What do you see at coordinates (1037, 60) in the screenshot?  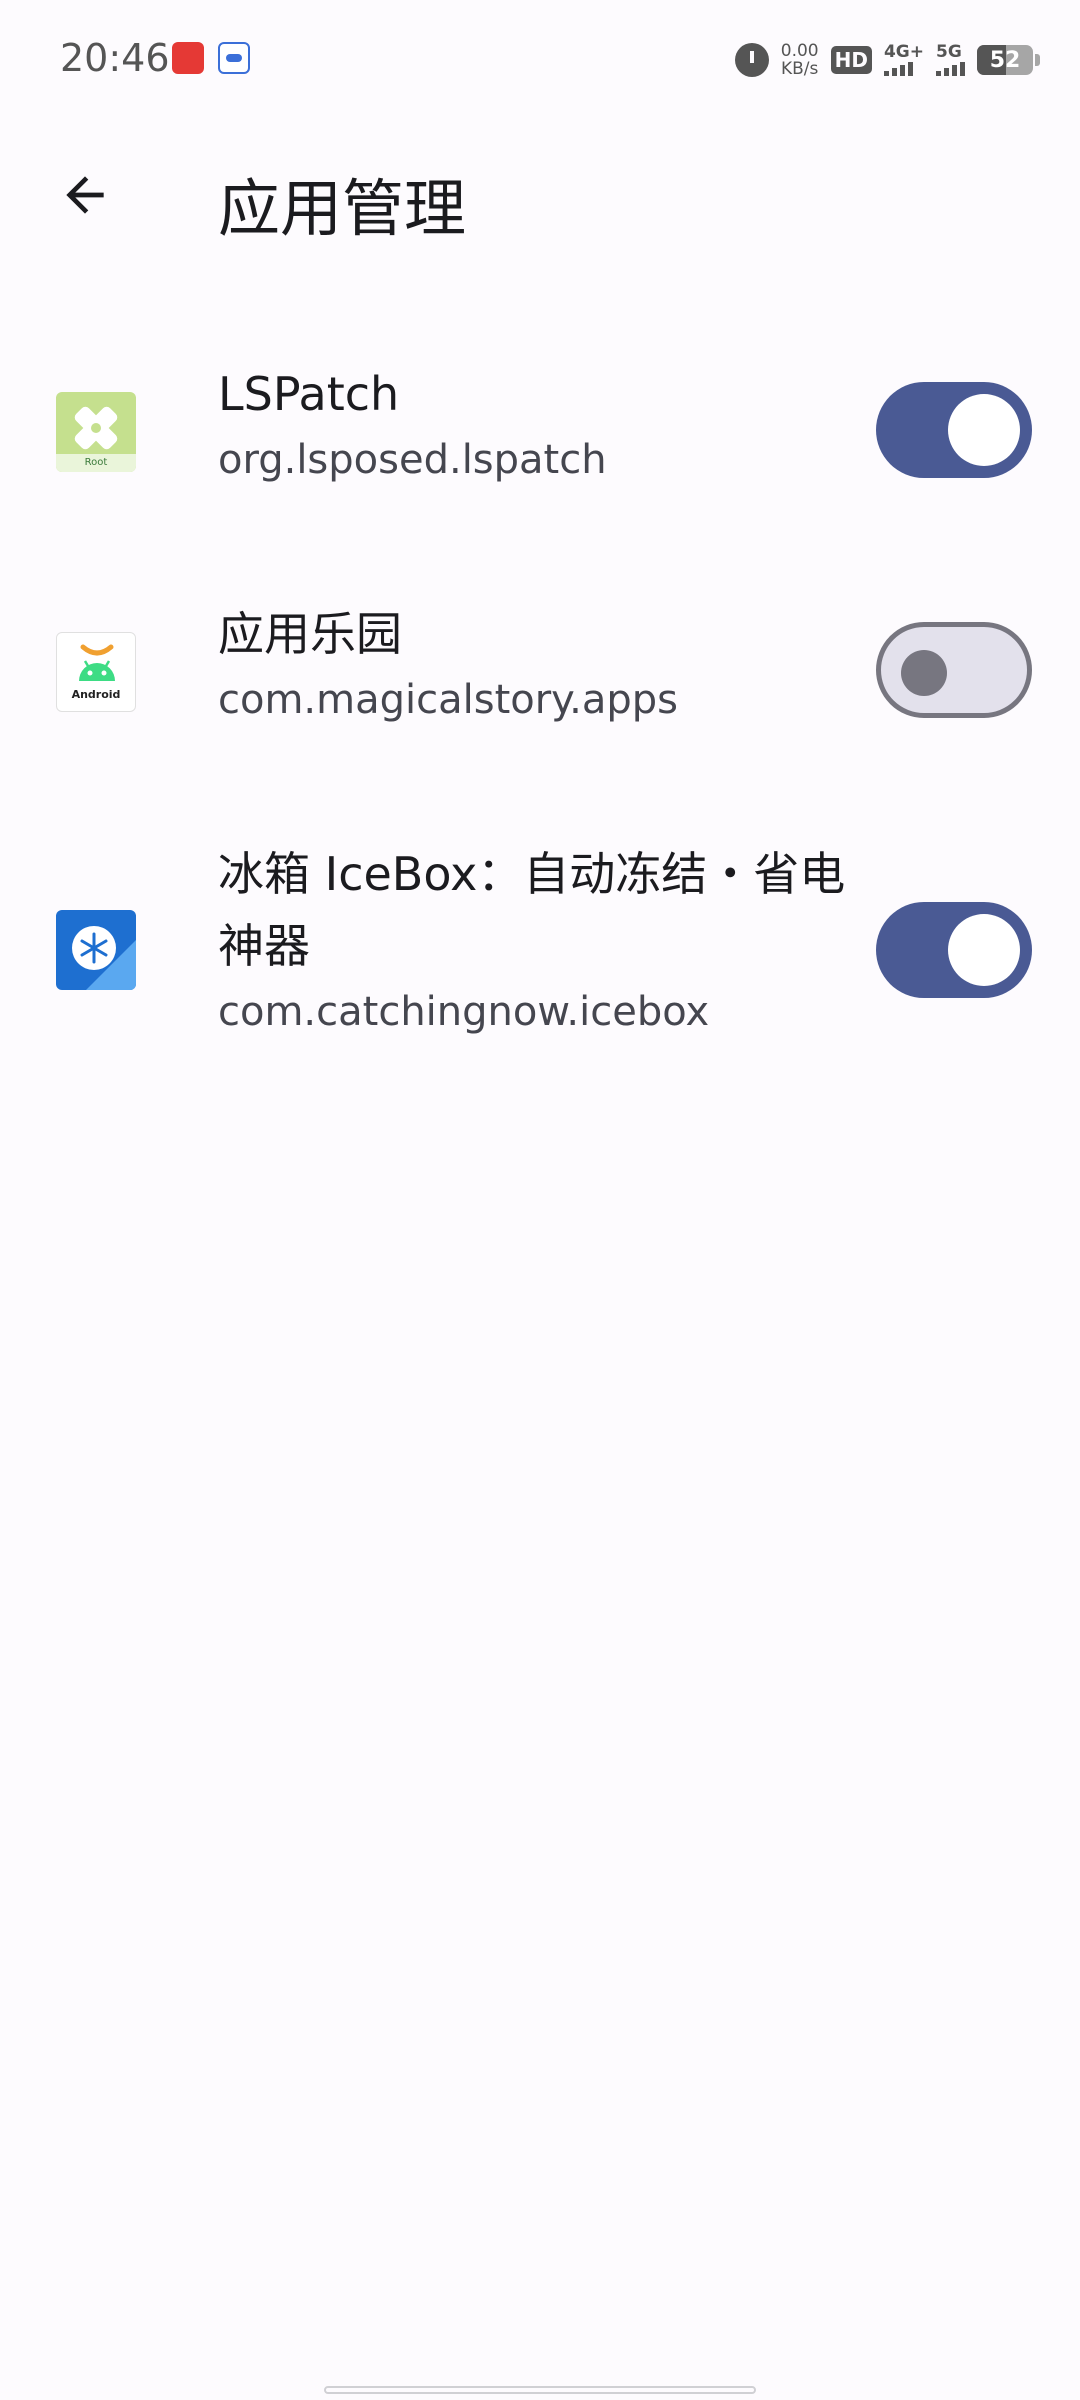 I see `battery-tip` at bounding box center [1037, 60].